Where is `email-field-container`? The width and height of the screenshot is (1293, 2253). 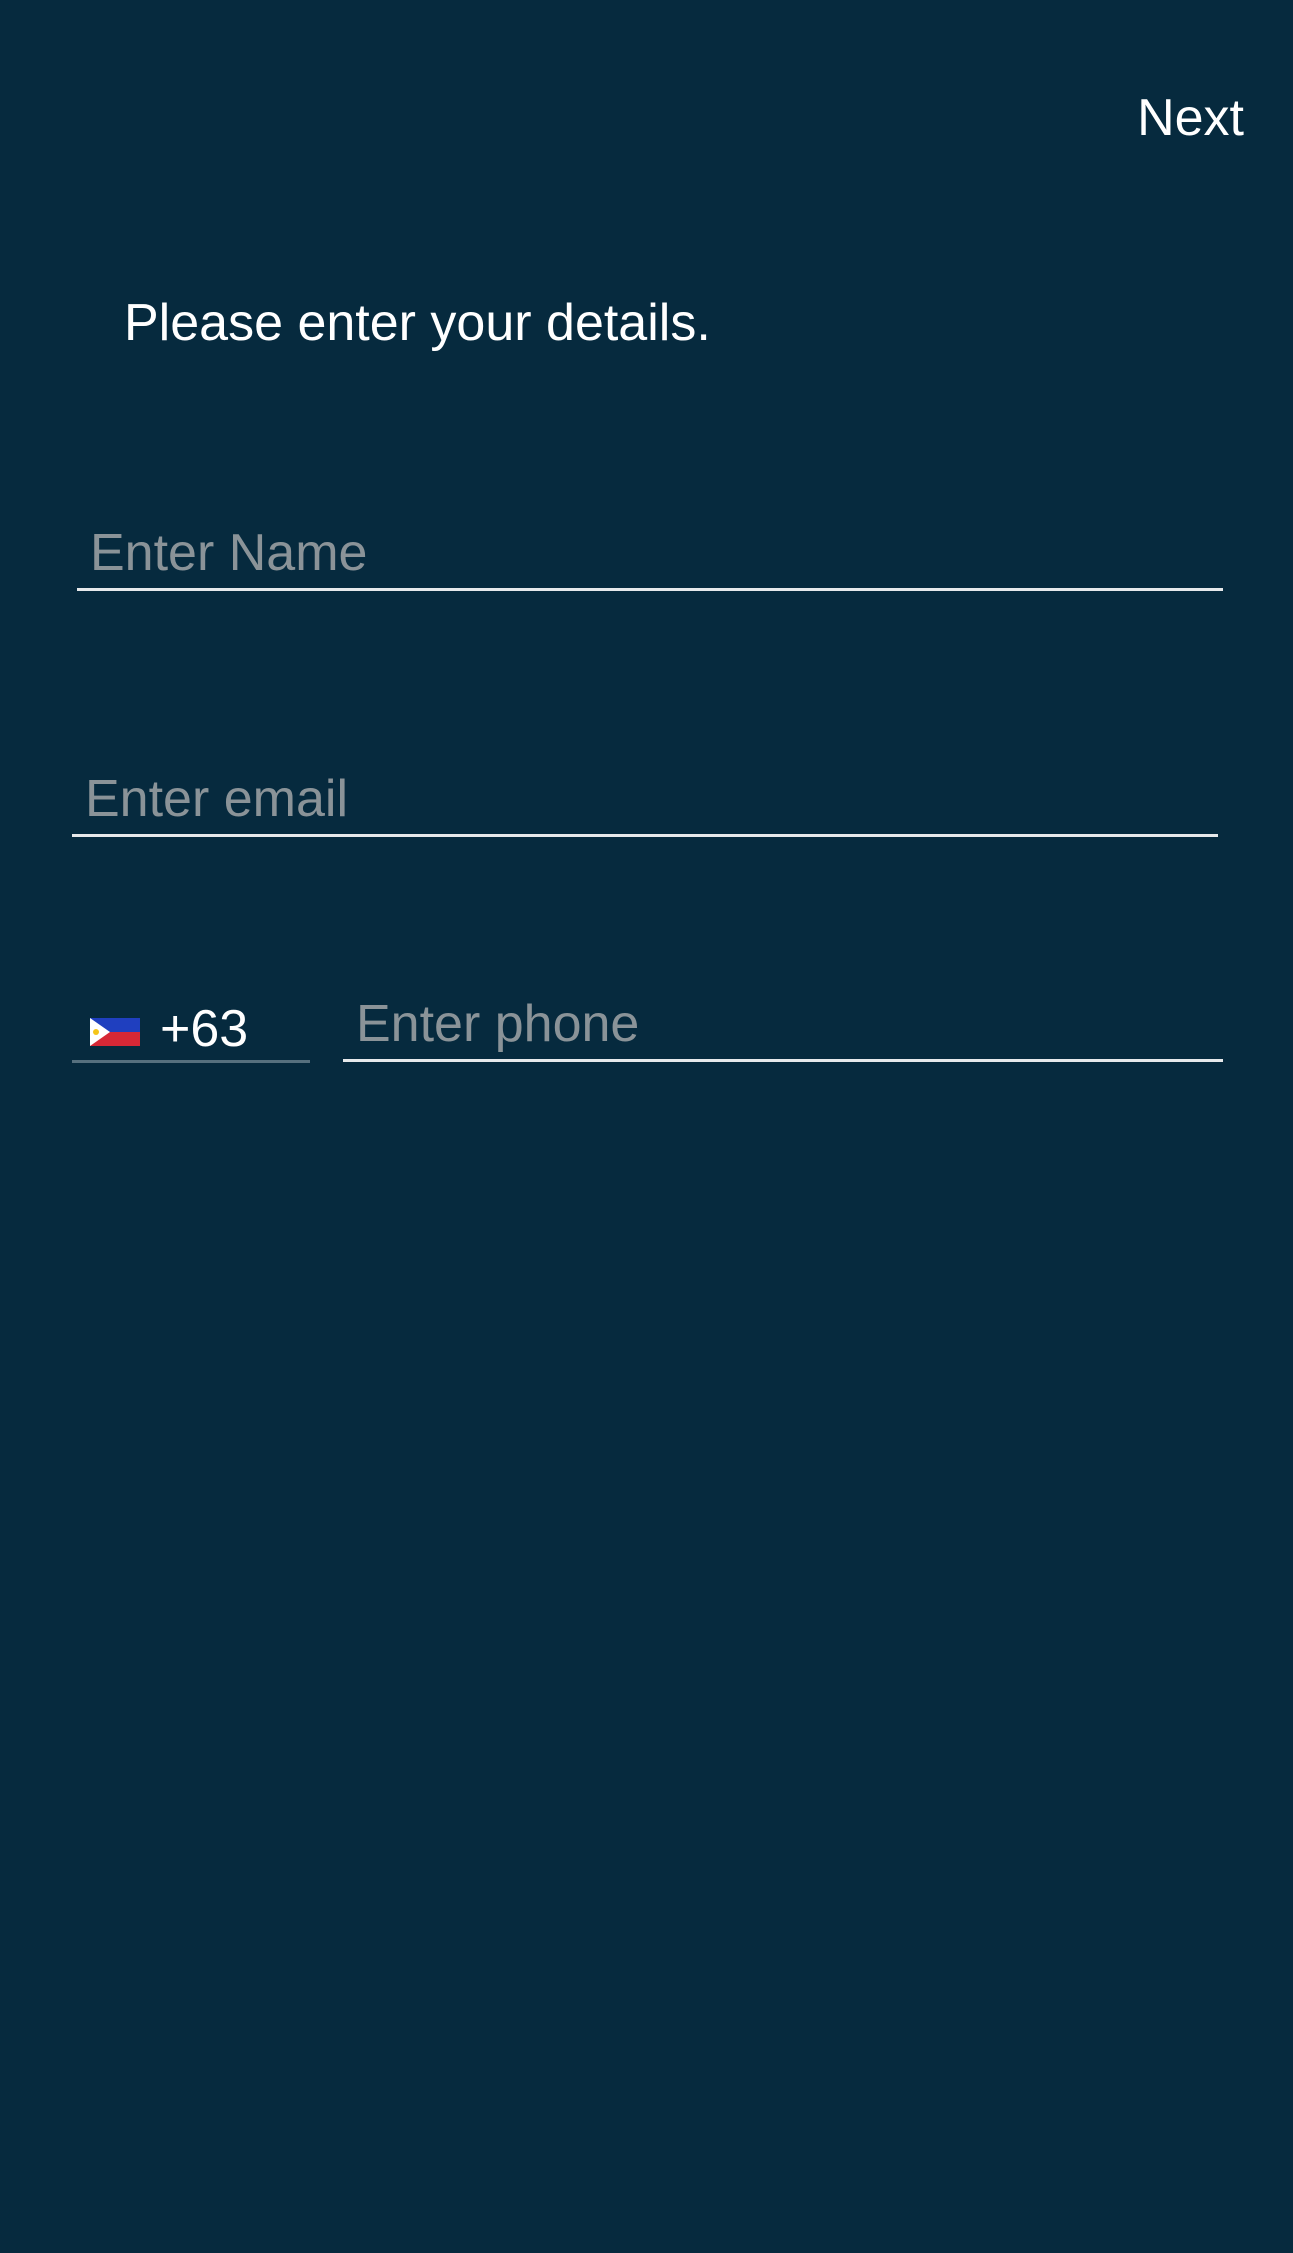 email-field-container is located at coordinates (645, 801).